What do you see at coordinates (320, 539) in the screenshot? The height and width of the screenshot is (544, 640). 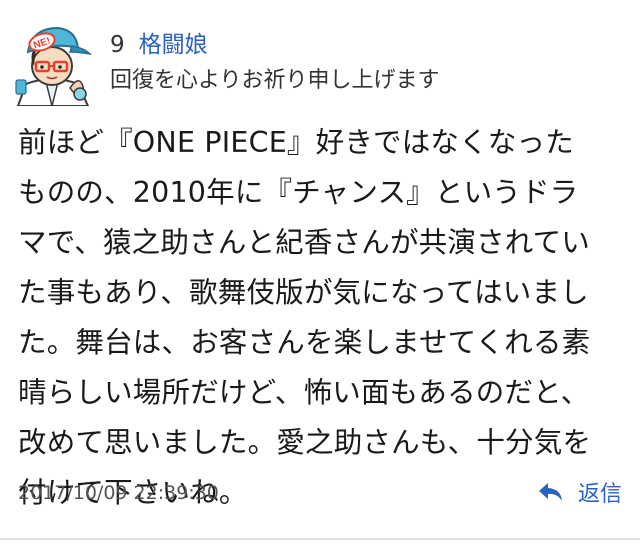 I see `bottom-divider` at bounding box center [320, 539].